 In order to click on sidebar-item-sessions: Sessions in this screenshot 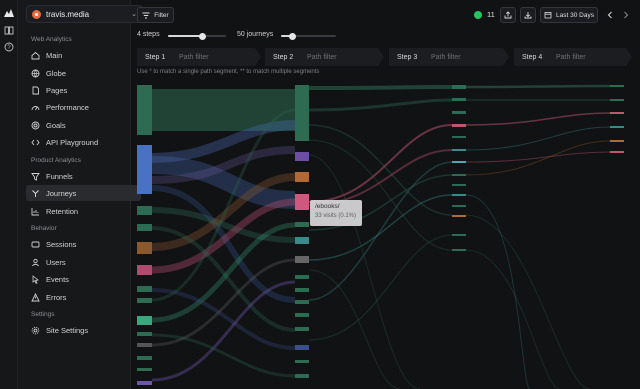, I will do `click(83, 244)`.